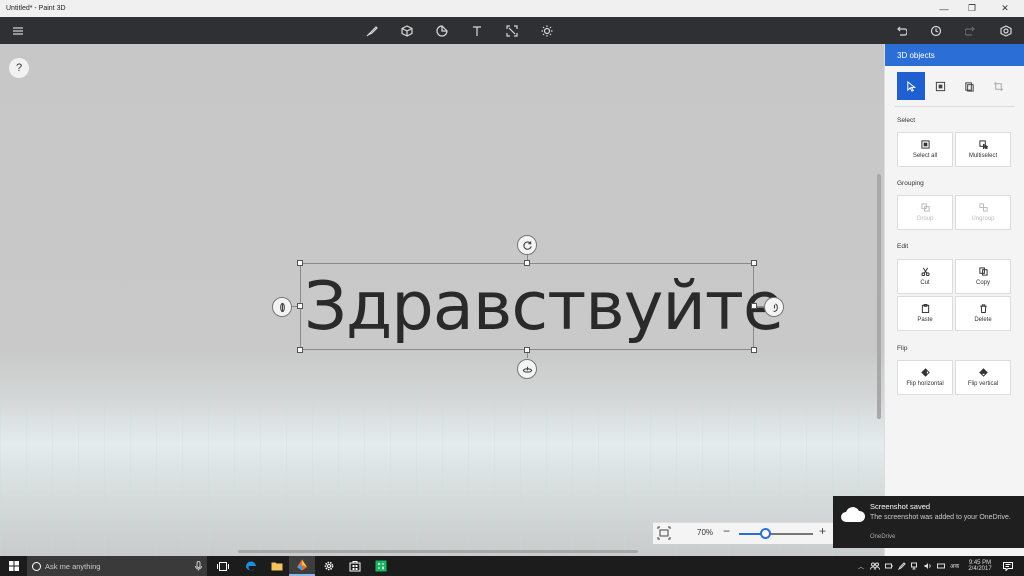 This screenshot has width=1024, height=576. What do you see at coordinates (407, 31) in the screenshot?
I see `cube-icon` at bounding box center [407, 31].